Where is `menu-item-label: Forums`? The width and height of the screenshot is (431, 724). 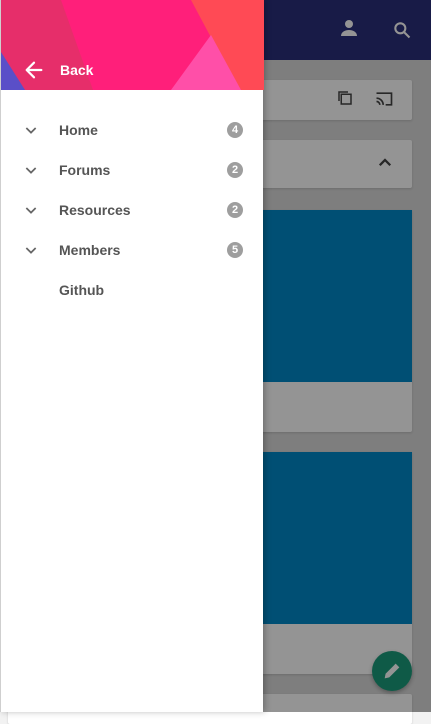 menu-item-label: Forums is located at coordinates (85, 170).